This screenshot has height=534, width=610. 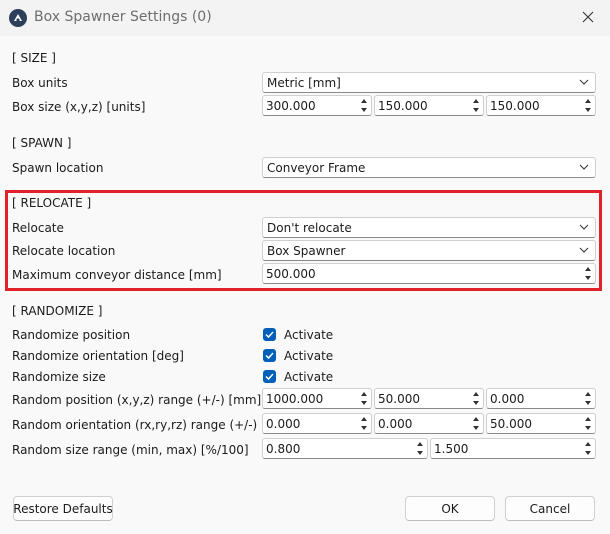 I want to click on relocate-section-header: [ RELOCATE ], so click(x=52, y=203).